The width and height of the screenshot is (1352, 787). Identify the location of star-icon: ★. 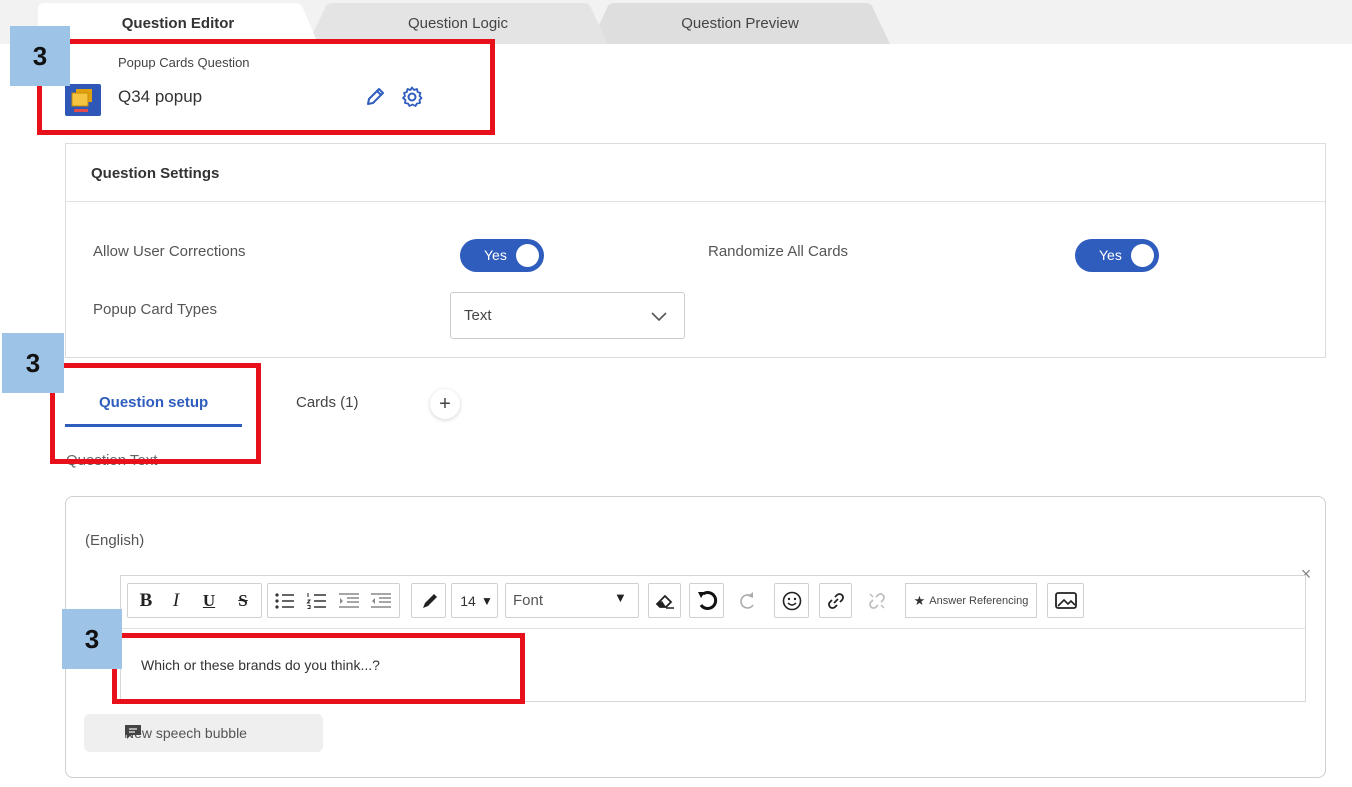
(919, 600).